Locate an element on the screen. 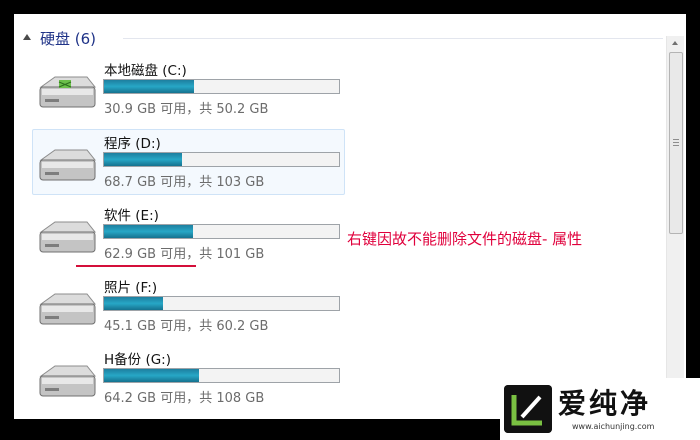 The image size is (700, 440). drive-item: 照片 (F:) 45.1 GB 可用，共 60.2 GB is located at coordinates (188, 306).